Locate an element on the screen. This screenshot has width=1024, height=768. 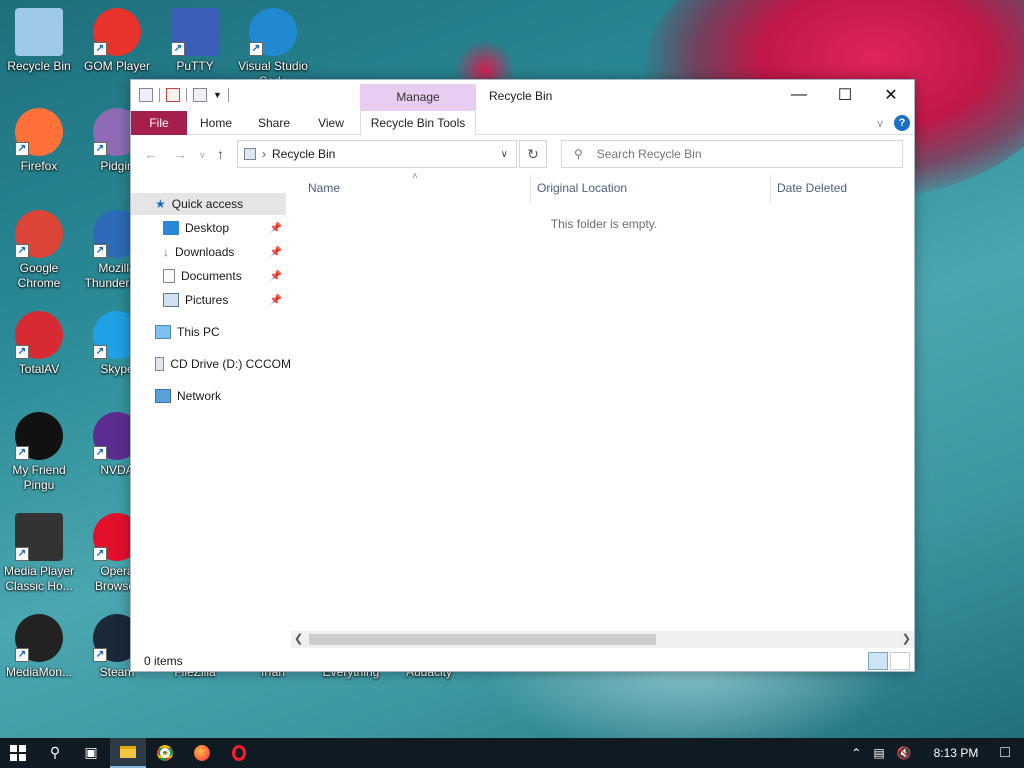
tab-file: File is located at coordinates (159, 123).